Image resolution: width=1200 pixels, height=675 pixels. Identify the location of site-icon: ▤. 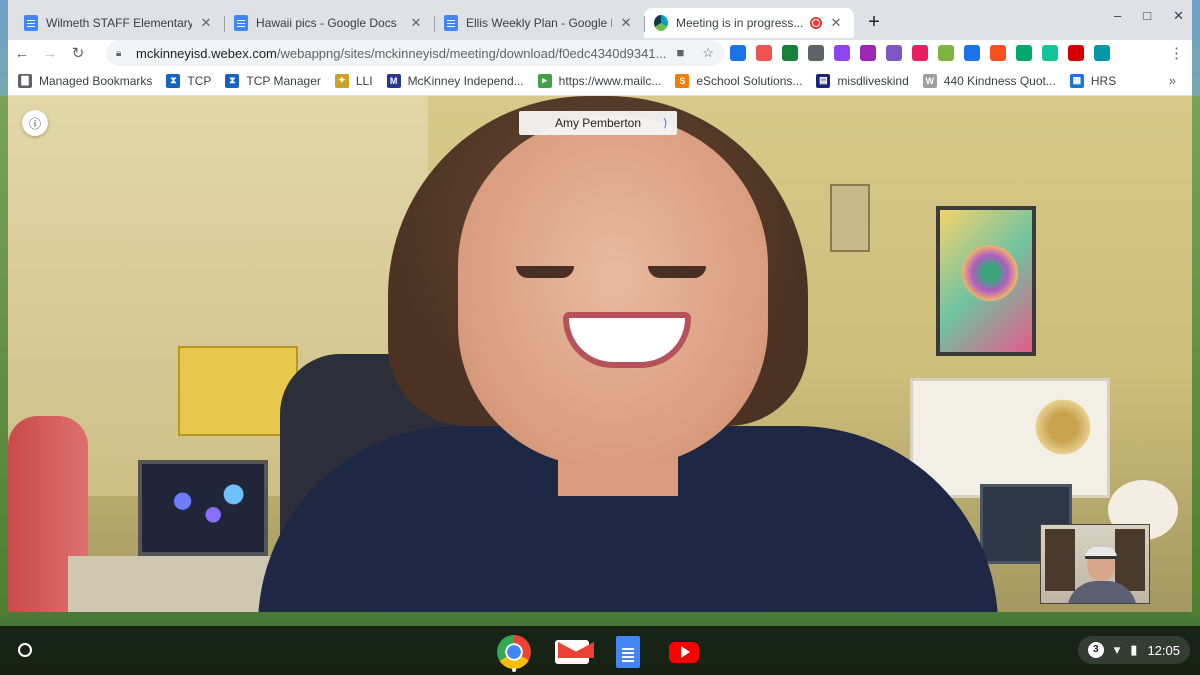
(823, 80).